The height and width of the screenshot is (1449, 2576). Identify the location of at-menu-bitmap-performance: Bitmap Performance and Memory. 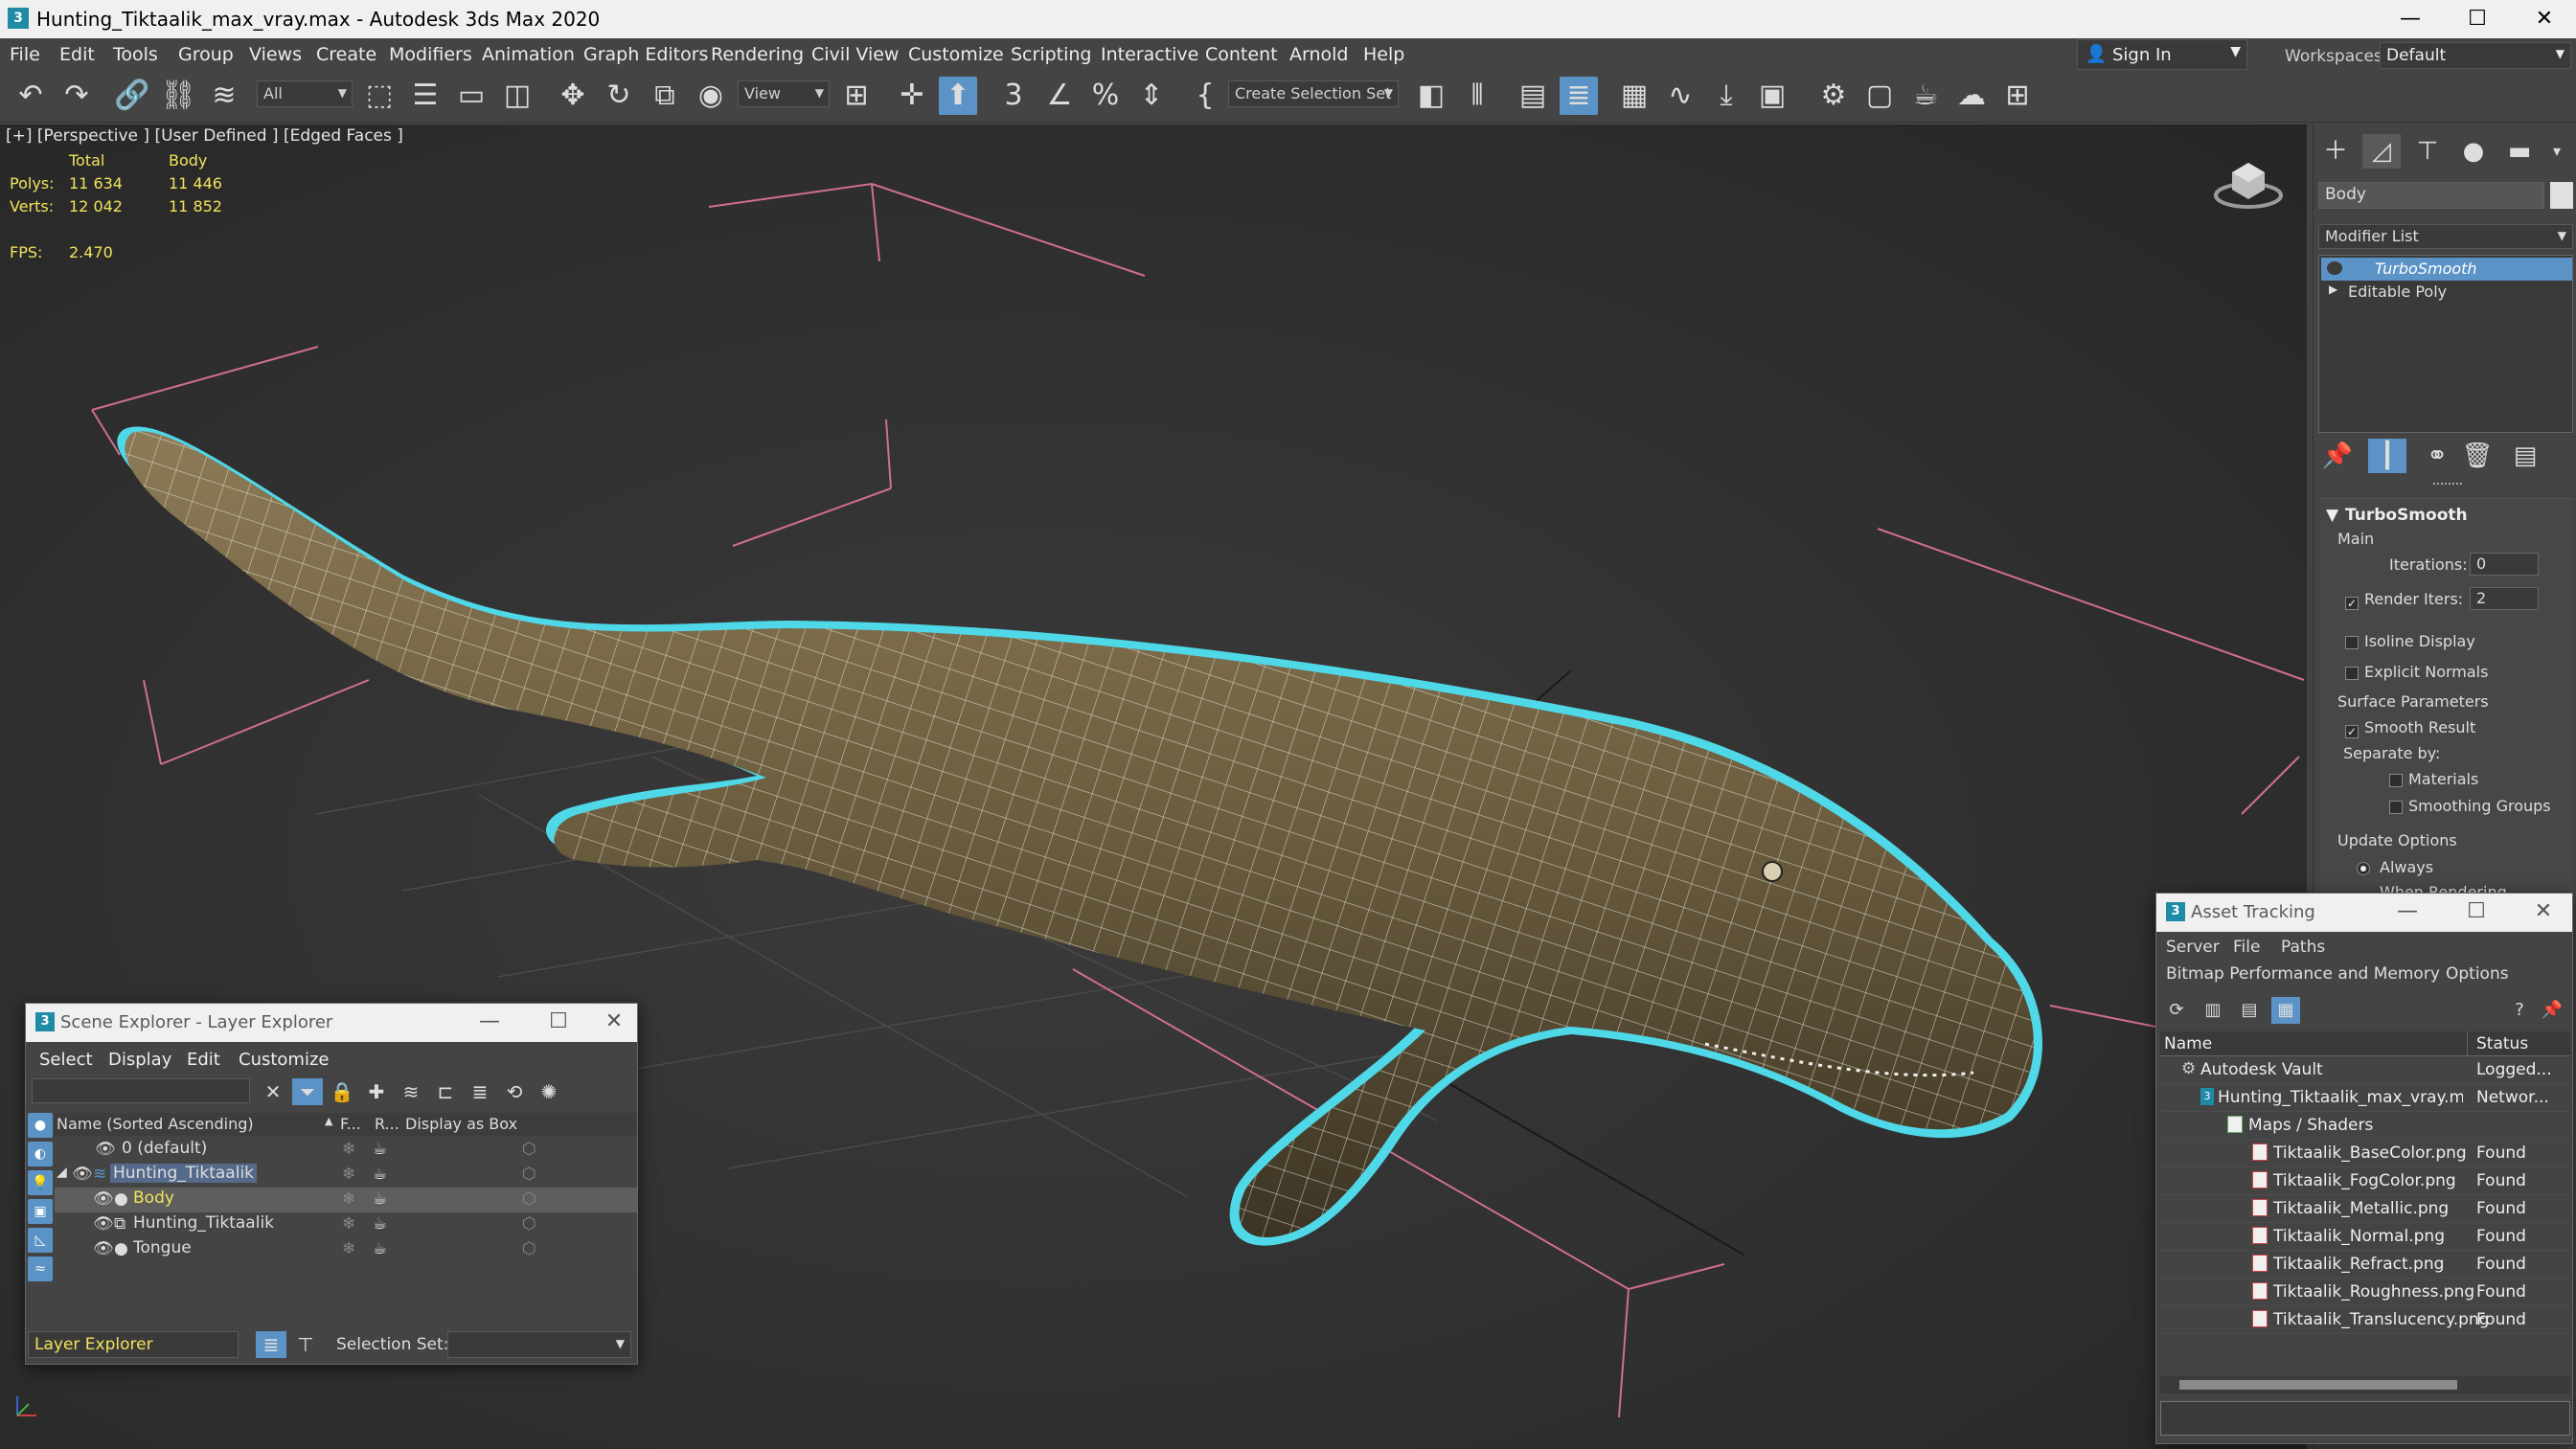
(2303, 974).